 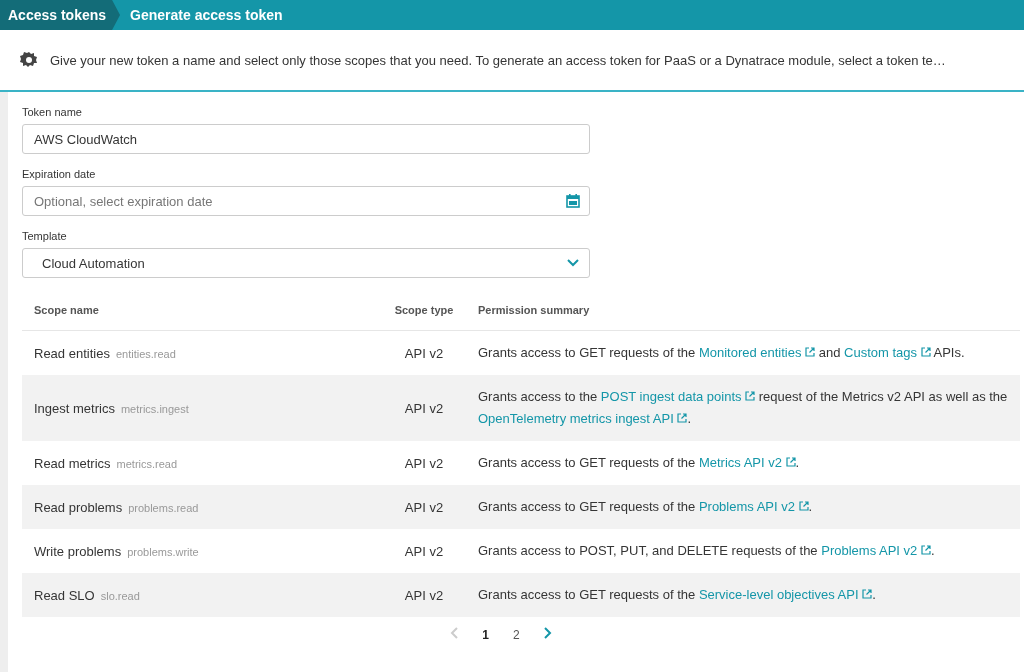 I want to click on field-label: Token name, so click(x=52, y=112).